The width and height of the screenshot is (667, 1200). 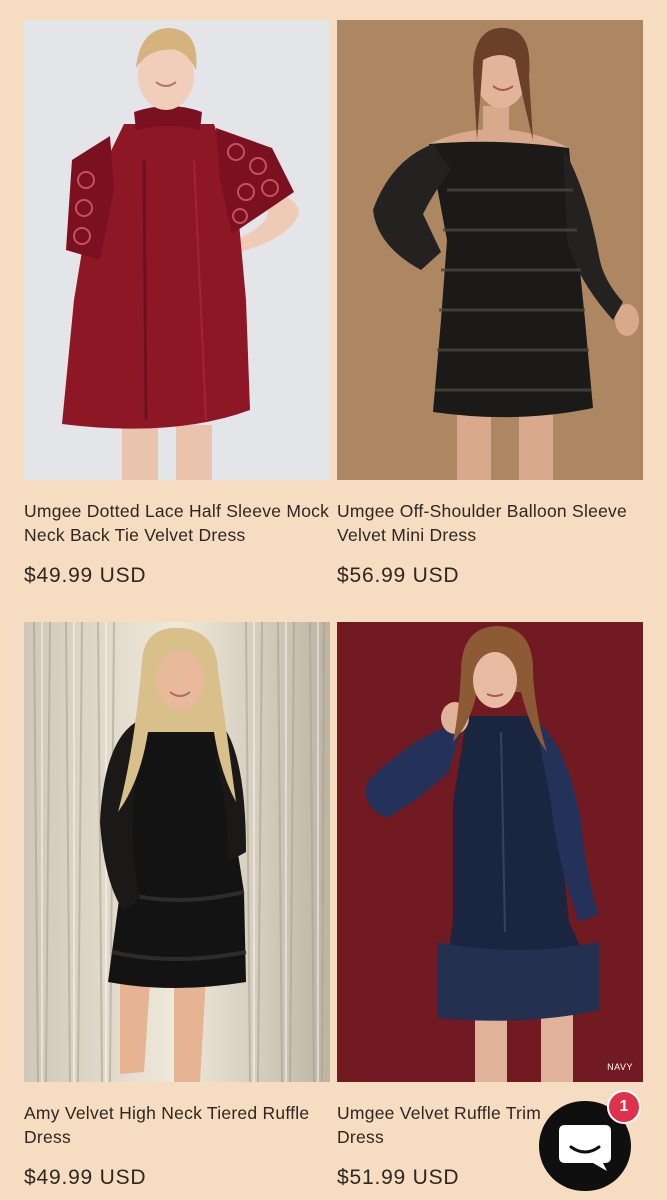 I want to click on product-title: Amy Velvet High Neck Tiered Ruffle Dress, so click(x=179, y=1125).